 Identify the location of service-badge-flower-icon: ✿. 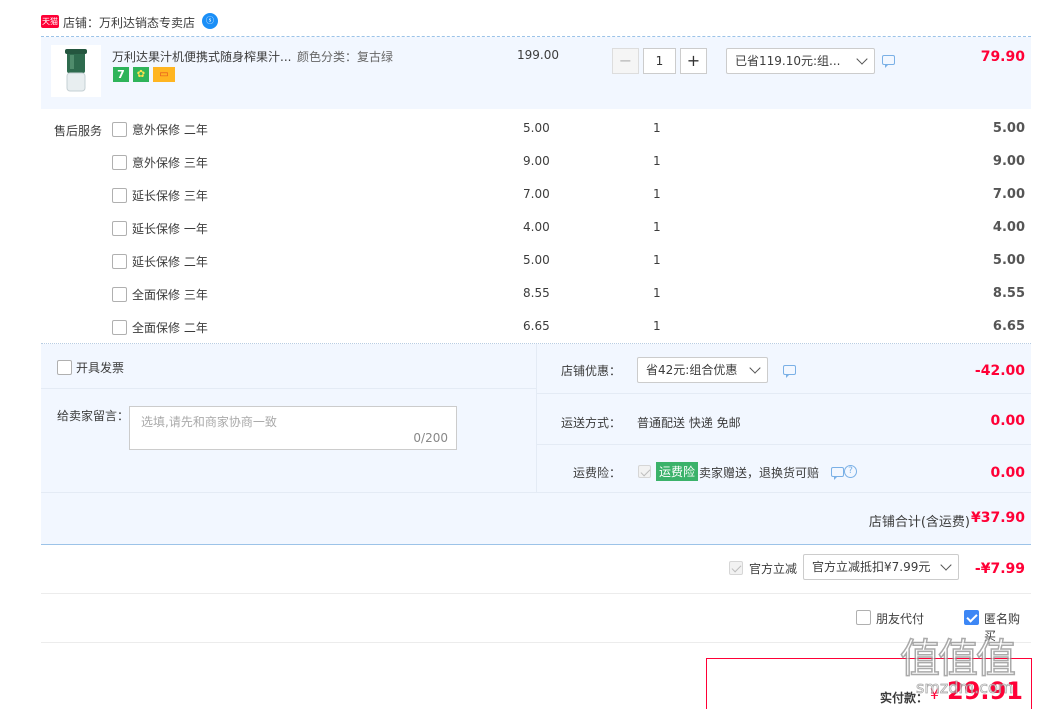
(141, 74).